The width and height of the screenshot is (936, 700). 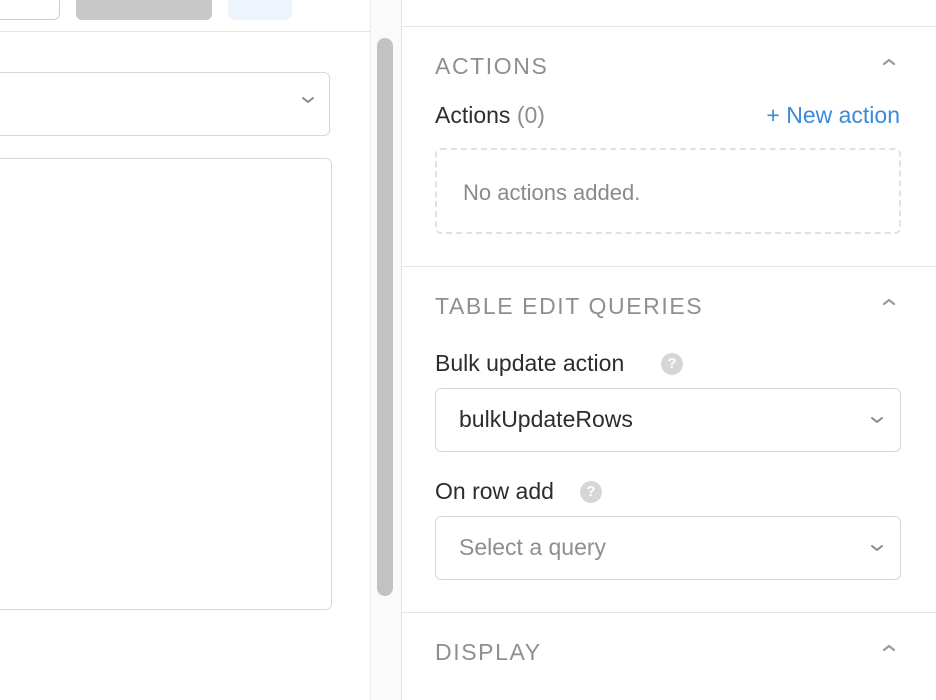 I want to click on actions-label-text: Actions, so click(x=473, y=115).